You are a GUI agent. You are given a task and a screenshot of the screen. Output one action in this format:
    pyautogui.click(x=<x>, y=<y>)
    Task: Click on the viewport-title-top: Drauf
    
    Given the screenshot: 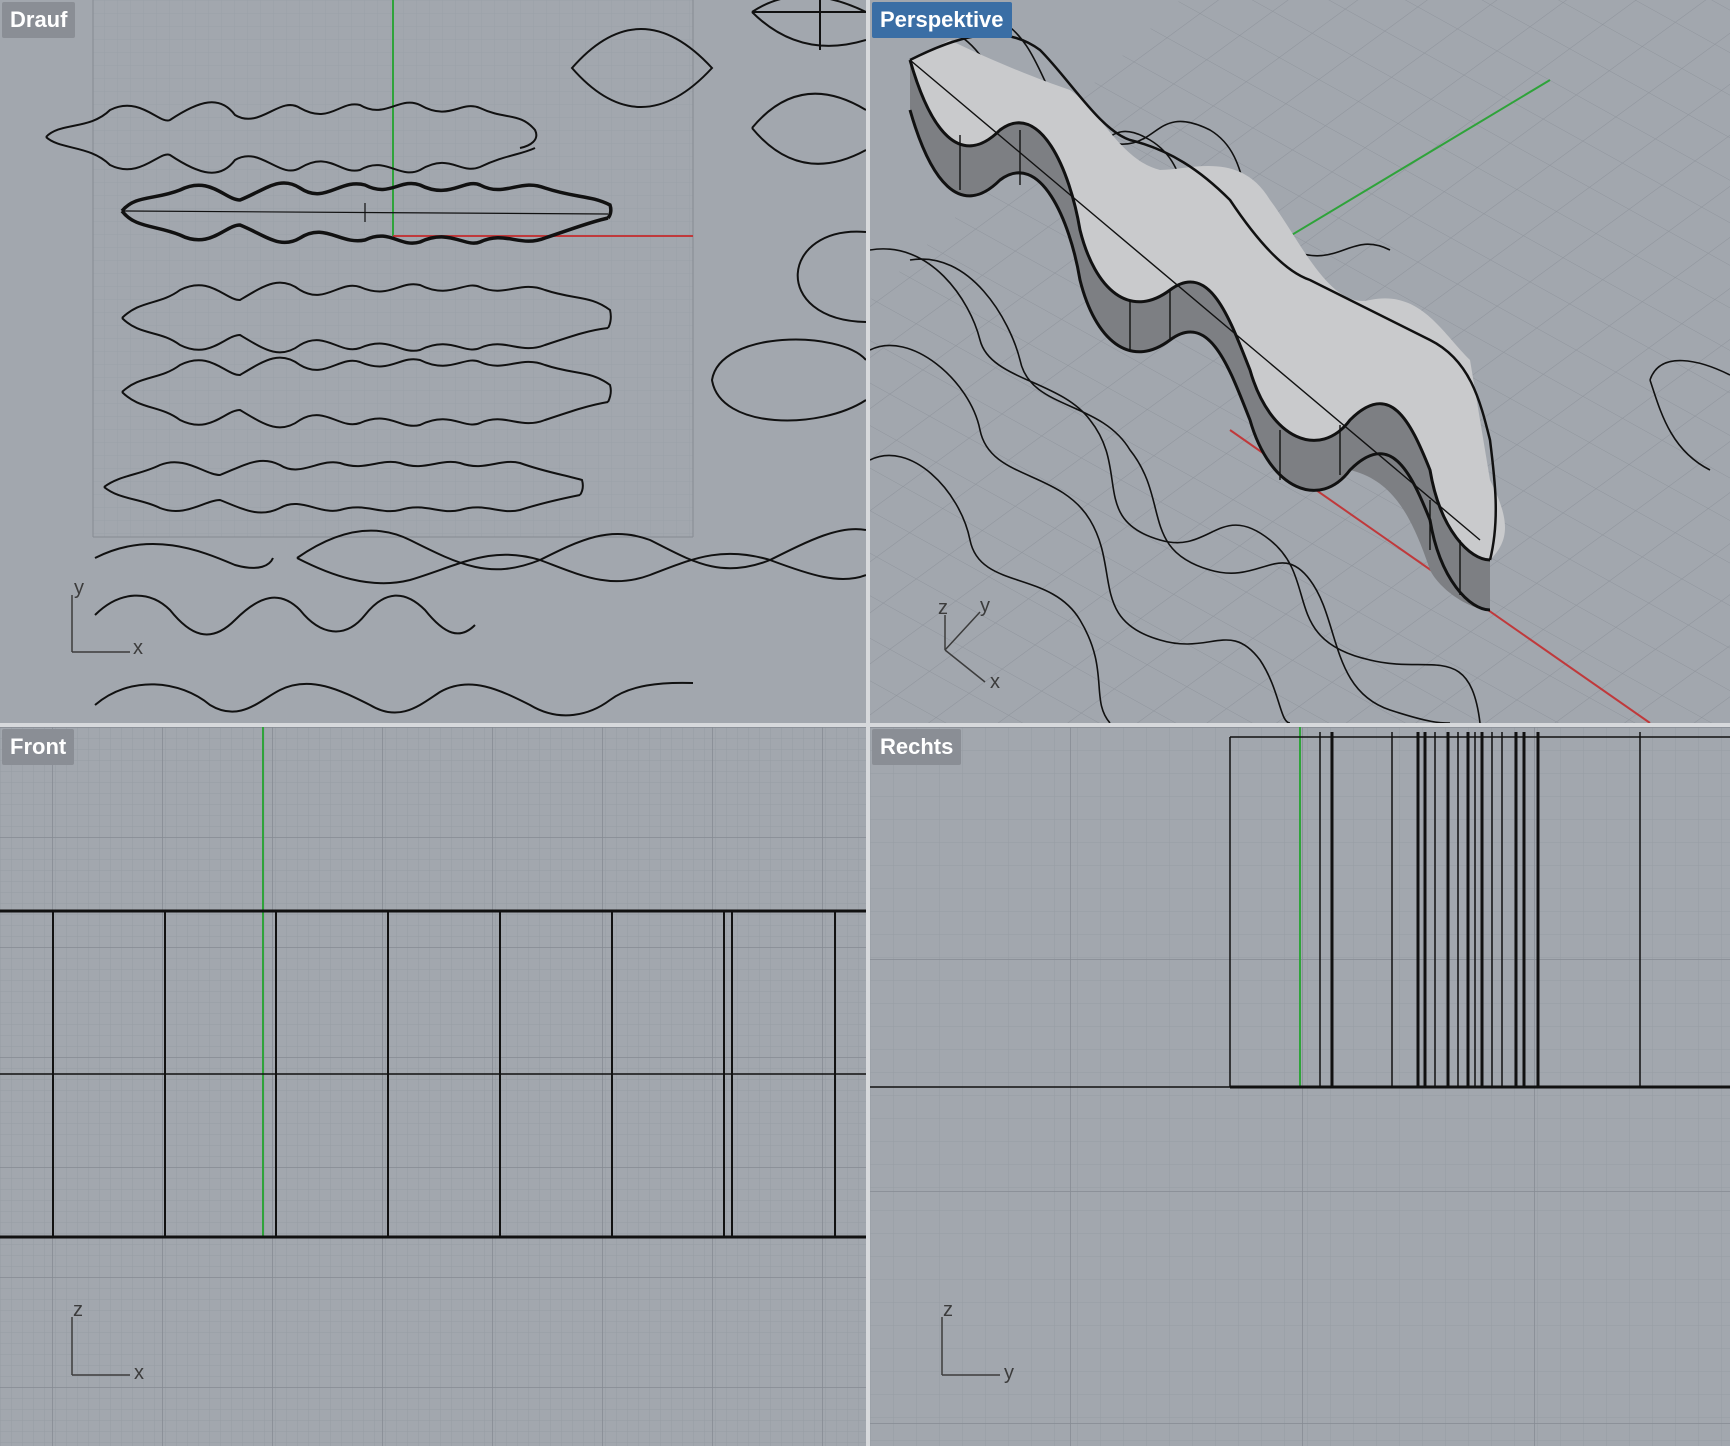 What is the action you would take?
    pyautogui.click(x=39, y=20)
    